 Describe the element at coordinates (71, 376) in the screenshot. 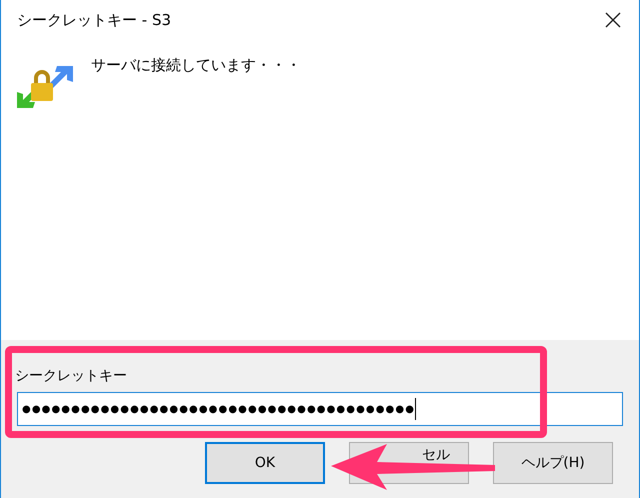

I see `field-label: シークレットキー` at that location.